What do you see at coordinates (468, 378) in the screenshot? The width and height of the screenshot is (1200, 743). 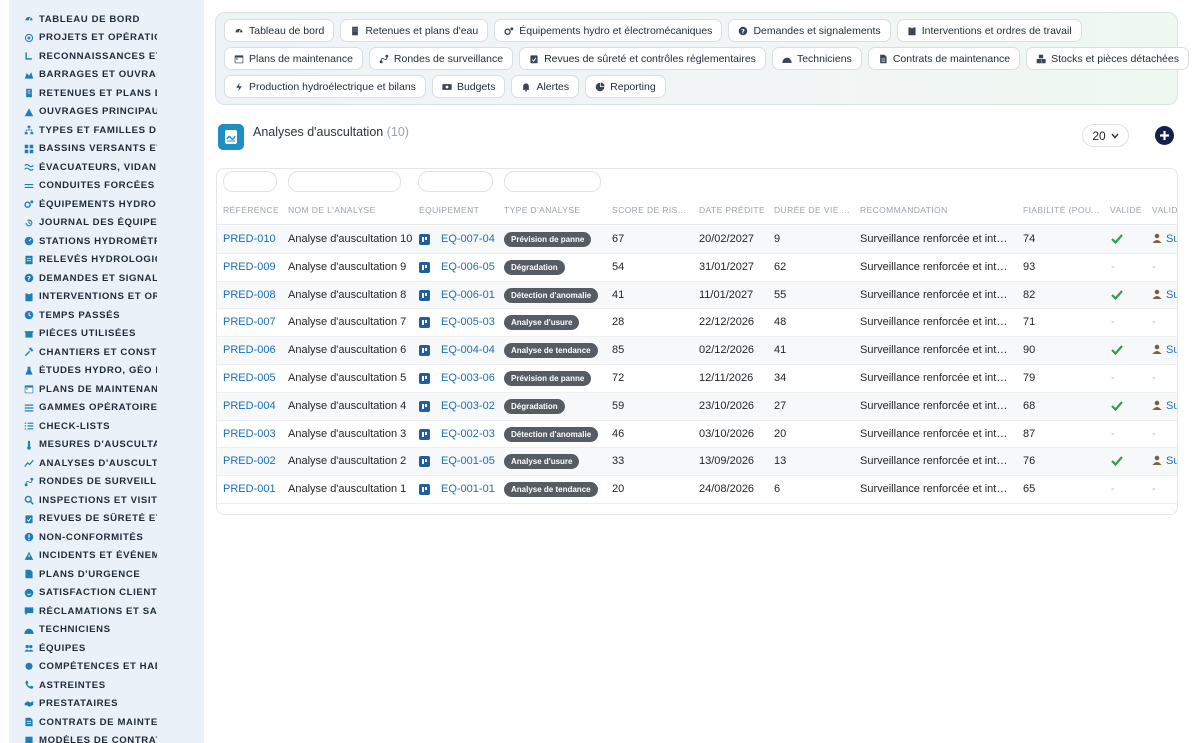 I see `equipment-link: EQ-003-06` at bounding box center [468, 378].